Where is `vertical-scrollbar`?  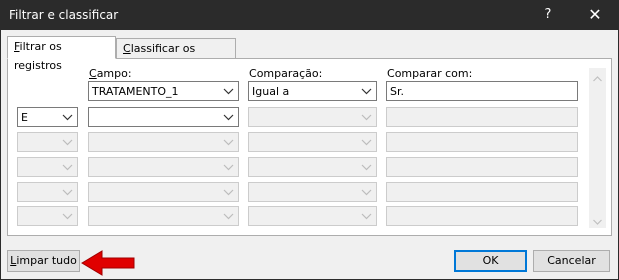 vertical-scrollbar is located at coordinates (597, 148).